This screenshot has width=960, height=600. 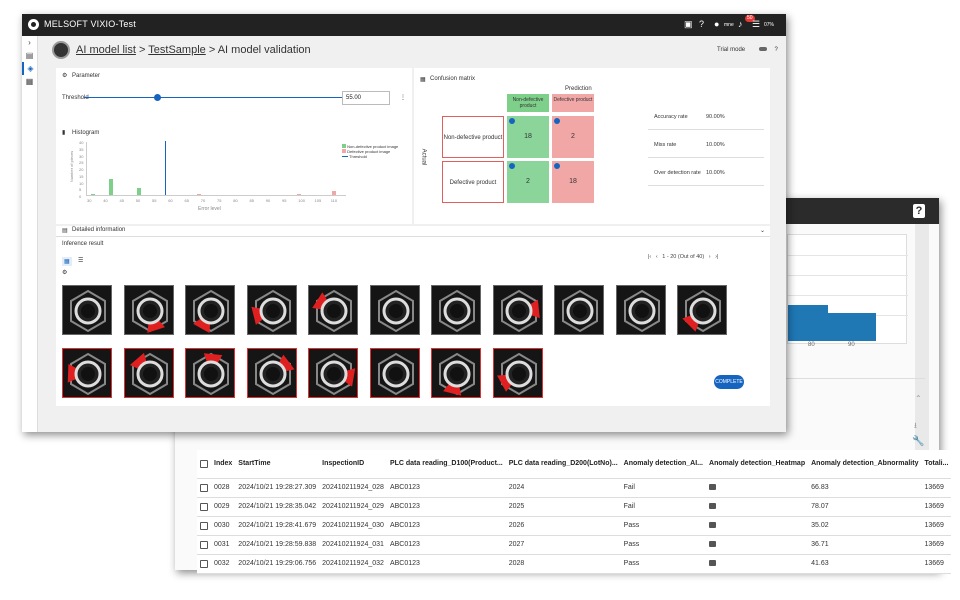 I want to click on screen-icon: ▣, so click(x=688, y=24).